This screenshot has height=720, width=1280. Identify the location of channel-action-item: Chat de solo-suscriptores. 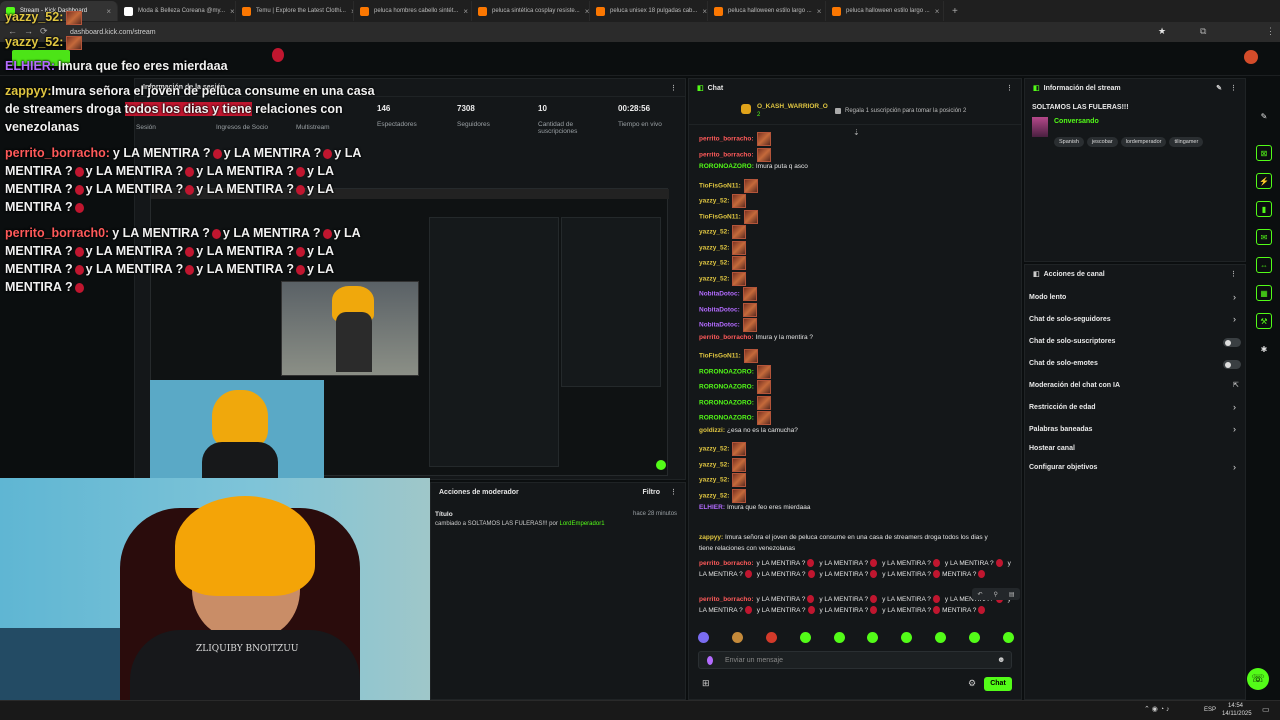
(1072, 341).